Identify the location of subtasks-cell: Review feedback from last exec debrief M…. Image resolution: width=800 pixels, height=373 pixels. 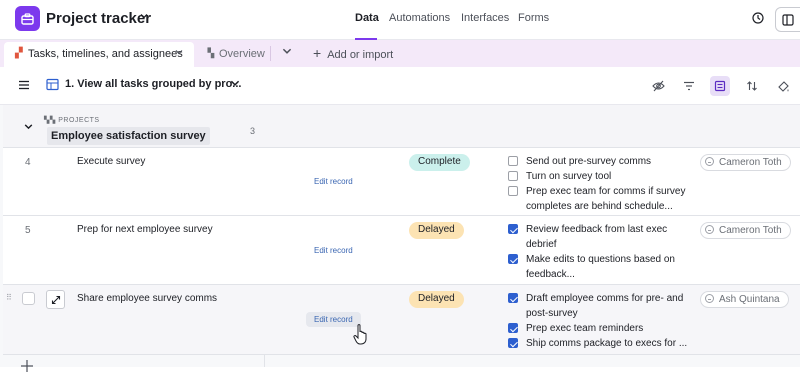
(601, 252).